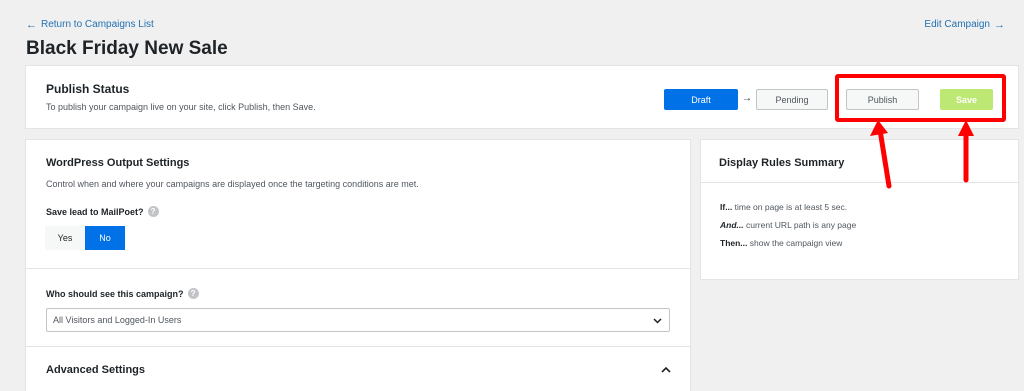 The height and width of the screenshot is (391, 1024). Describe the element at coordinates (999, 24) in the screenshot. I see `arrow-right-icon: →` at that location.